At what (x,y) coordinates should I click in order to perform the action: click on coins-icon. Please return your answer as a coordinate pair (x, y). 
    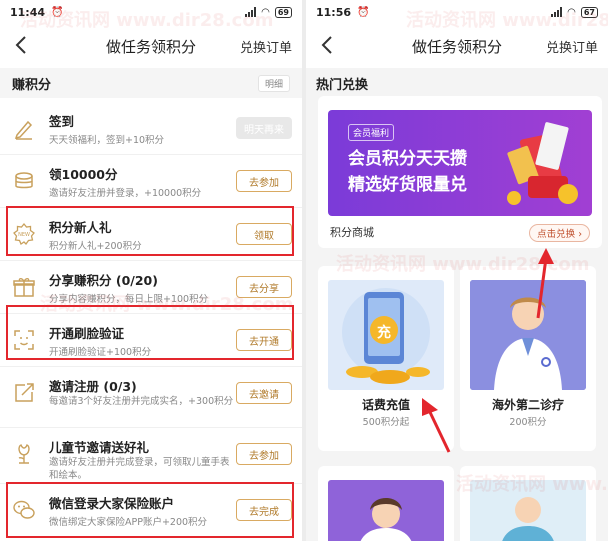
    Looking at the image, I should click on (24, 180).